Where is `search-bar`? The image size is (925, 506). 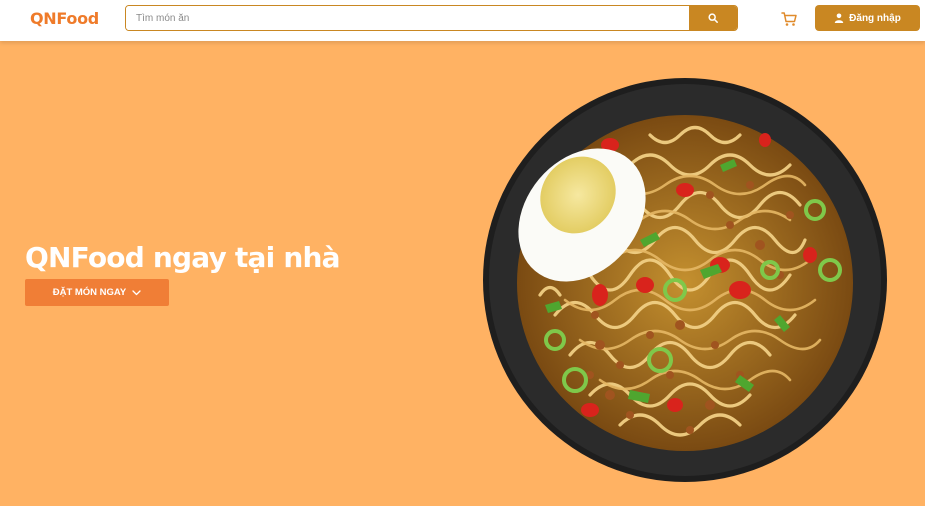 search-bar is located at coordinates (431, 18).